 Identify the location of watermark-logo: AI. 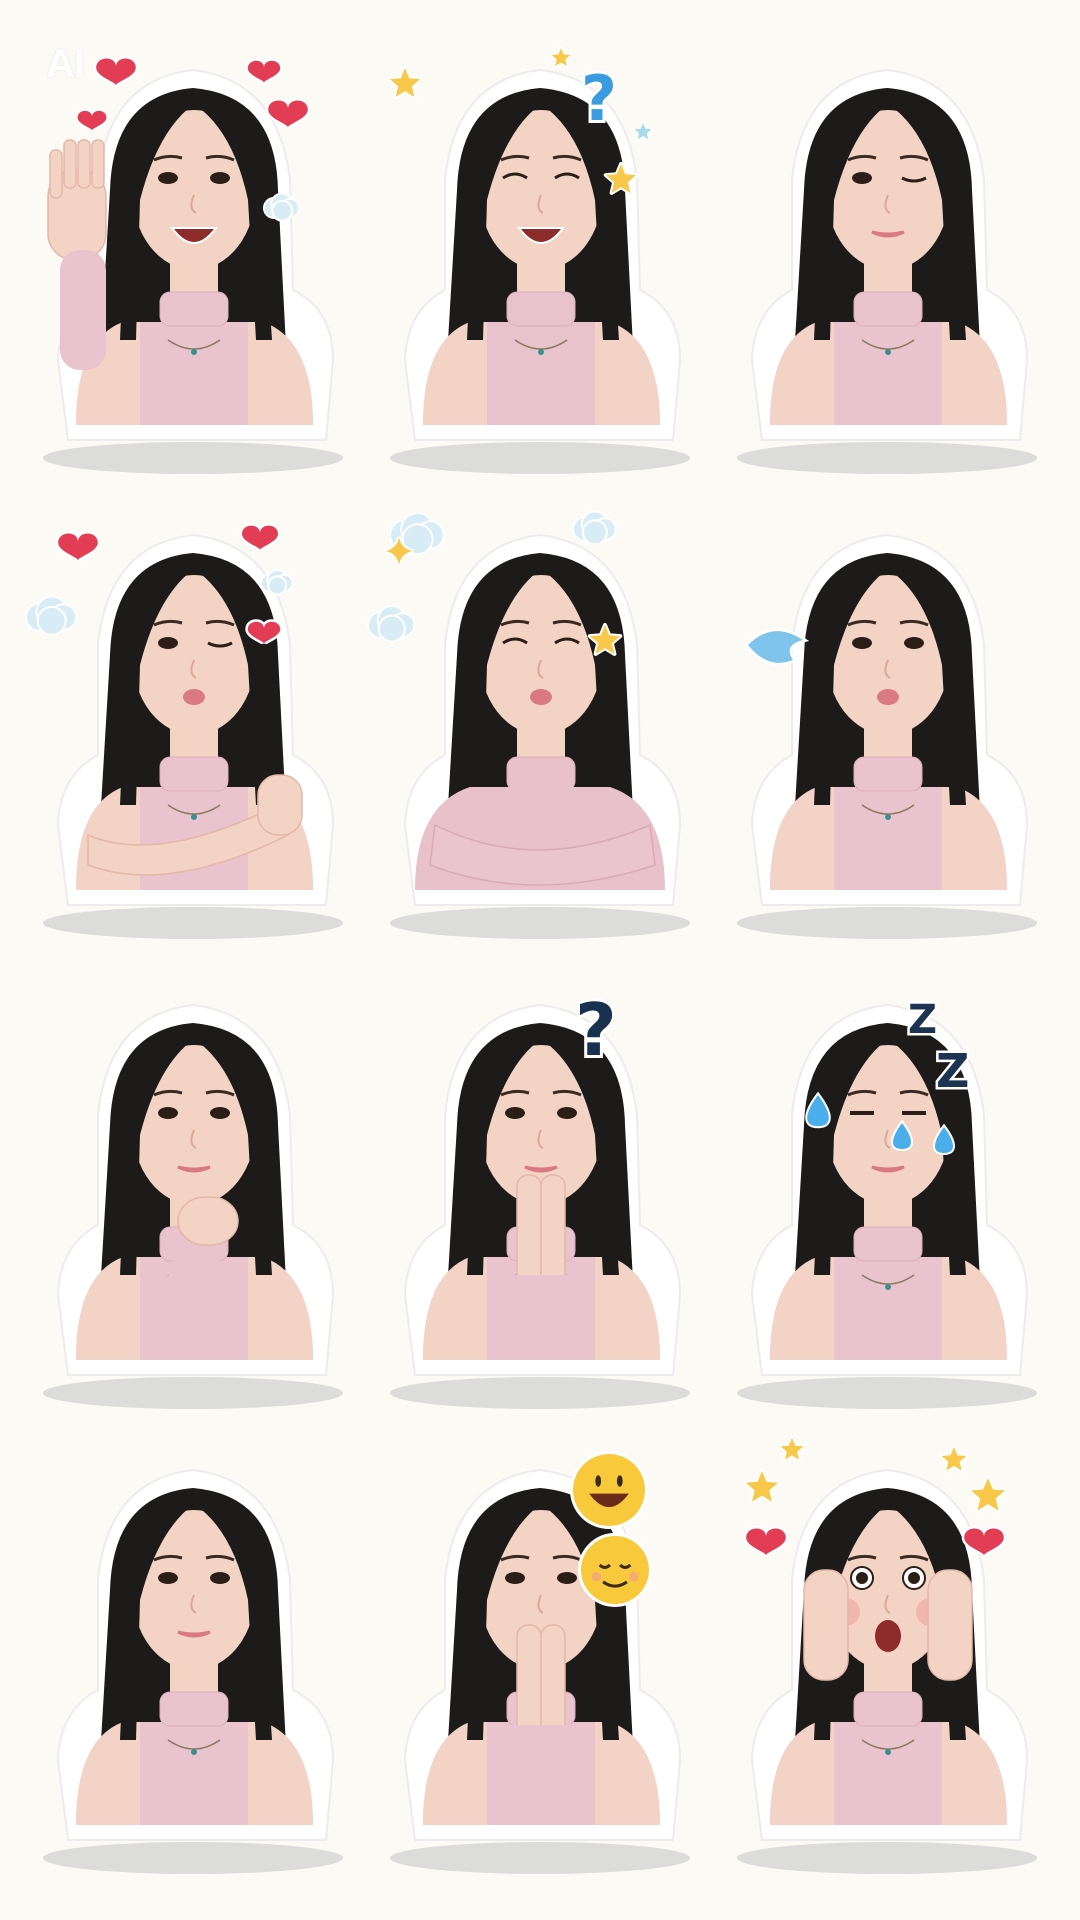
(65, 64).